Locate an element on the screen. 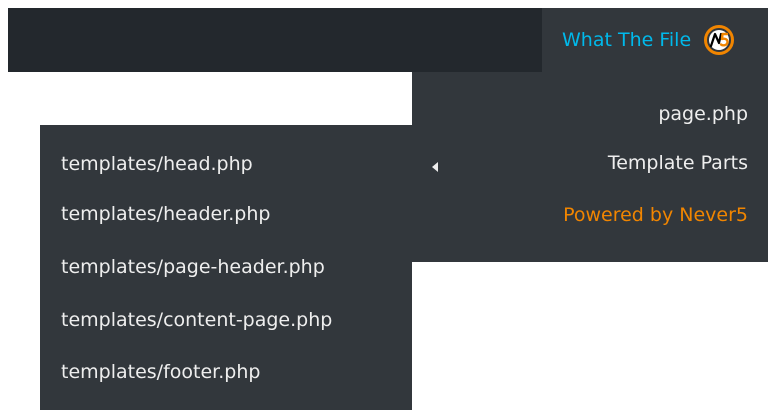 The width and height of the screenshot is (768, 410). what-the-file-title: What The File is located at coordinates (626, 40).